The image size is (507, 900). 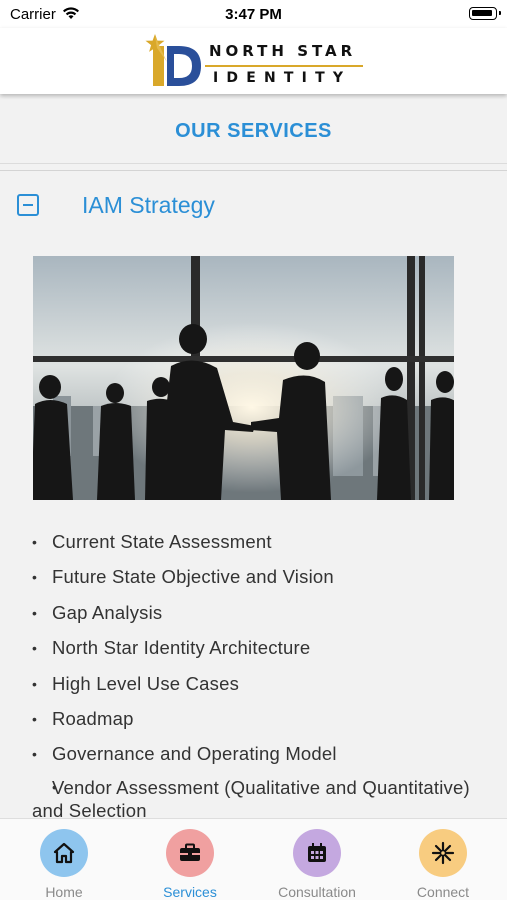 I want to click on list-item: Gap Analysis, so click(x=252, y=616).